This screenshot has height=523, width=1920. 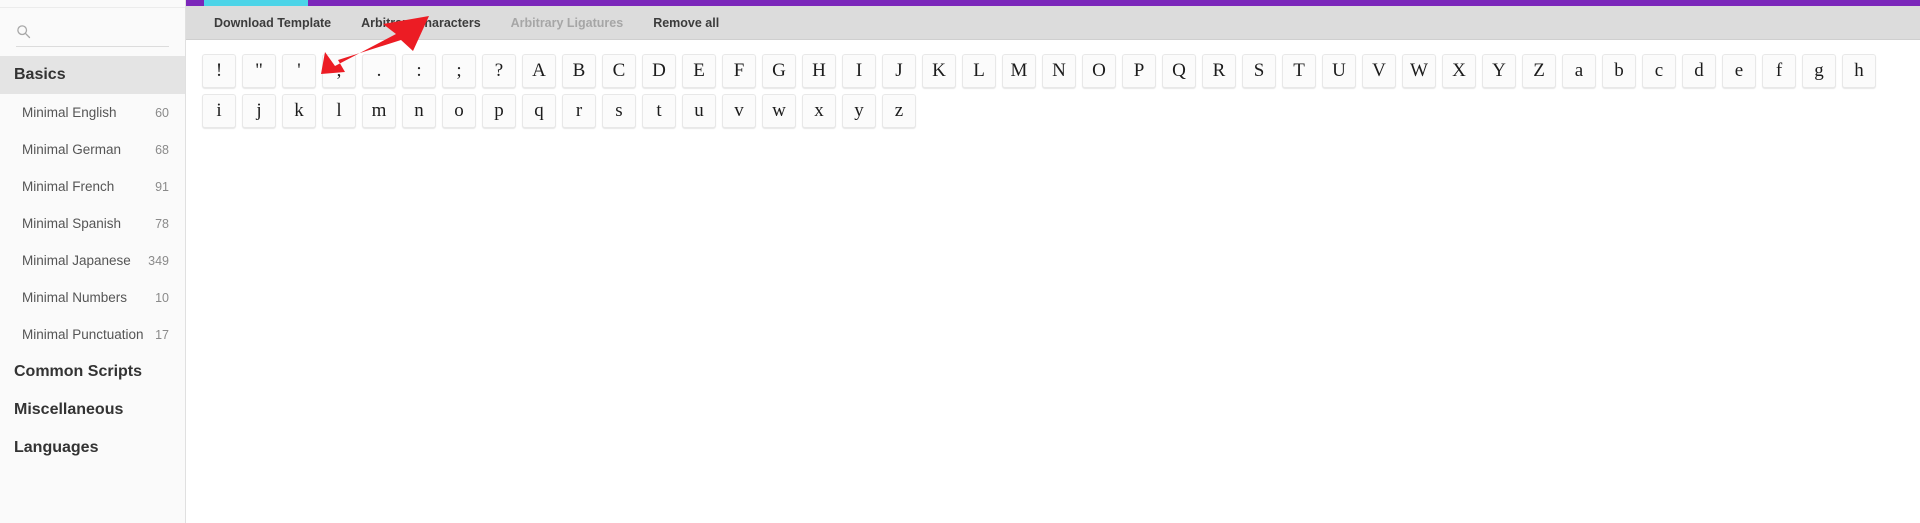 I want to click on glyph-tile: ,, so click(x=339, y=71).